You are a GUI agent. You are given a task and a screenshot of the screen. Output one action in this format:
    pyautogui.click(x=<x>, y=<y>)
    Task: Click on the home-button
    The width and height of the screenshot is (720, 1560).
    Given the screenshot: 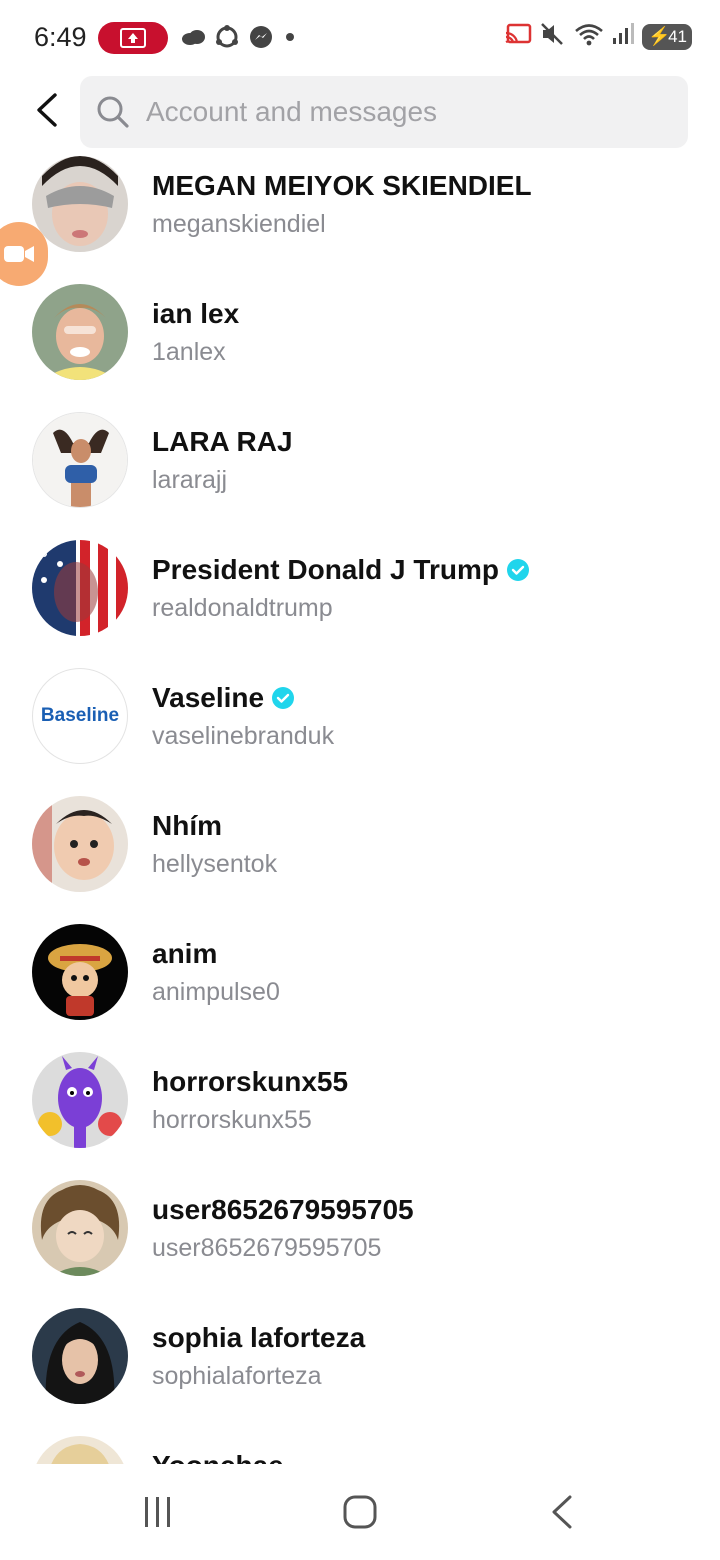 What is the action you would take?
    pyautogui.click(x=360, y=1512)
    